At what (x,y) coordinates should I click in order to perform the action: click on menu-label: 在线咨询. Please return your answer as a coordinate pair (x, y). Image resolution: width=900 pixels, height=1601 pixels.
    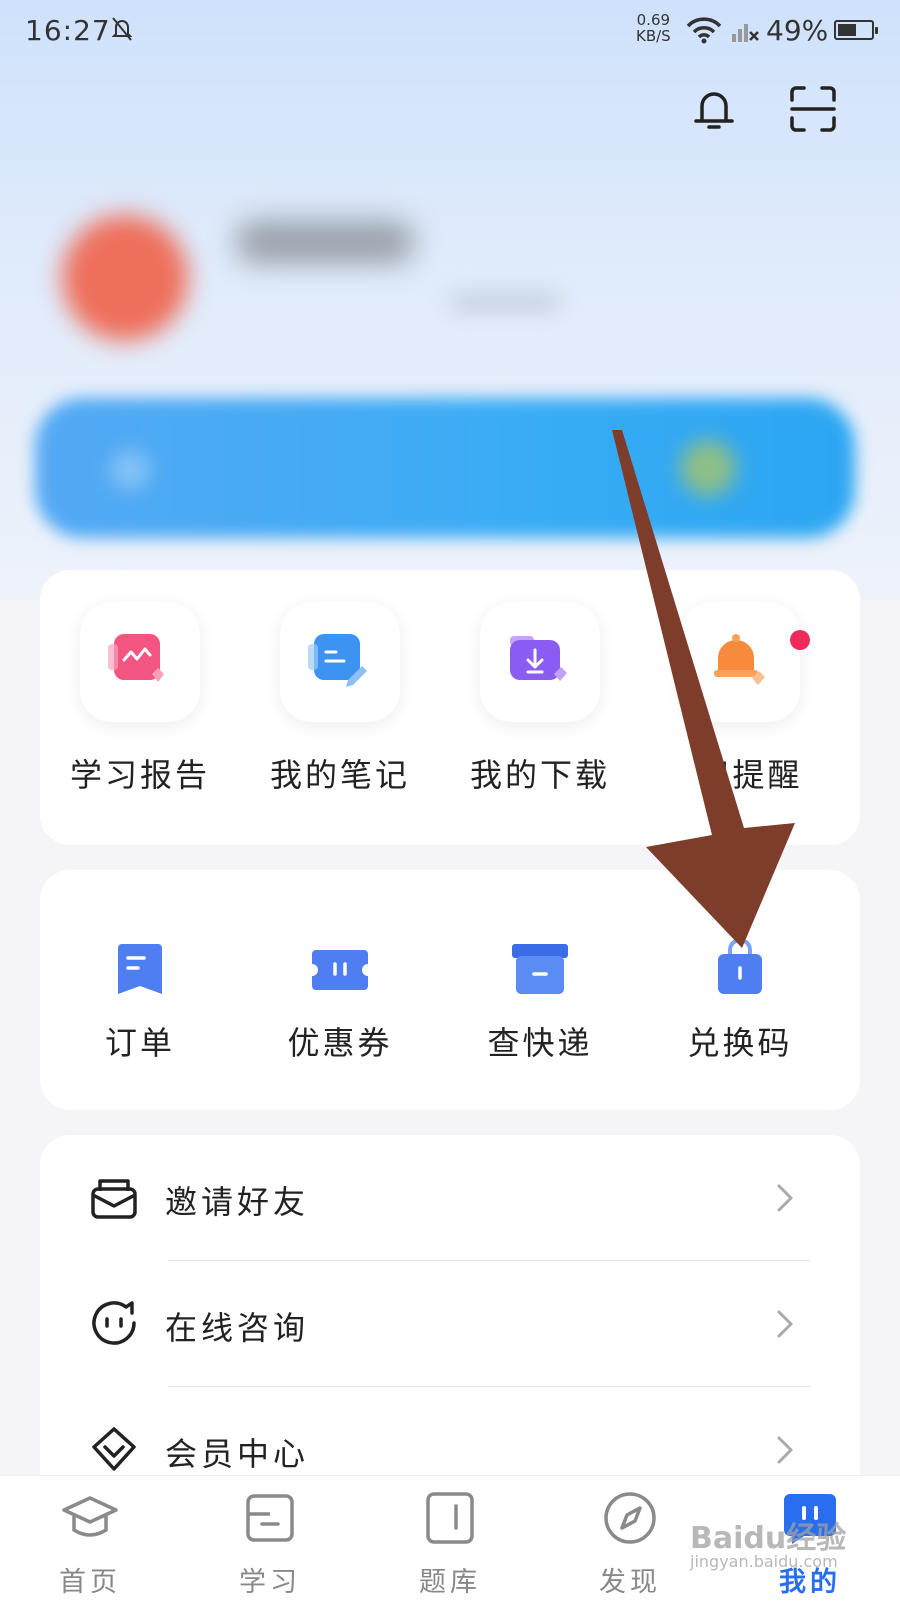
    Looking at the image, I should click on (237, 1328).